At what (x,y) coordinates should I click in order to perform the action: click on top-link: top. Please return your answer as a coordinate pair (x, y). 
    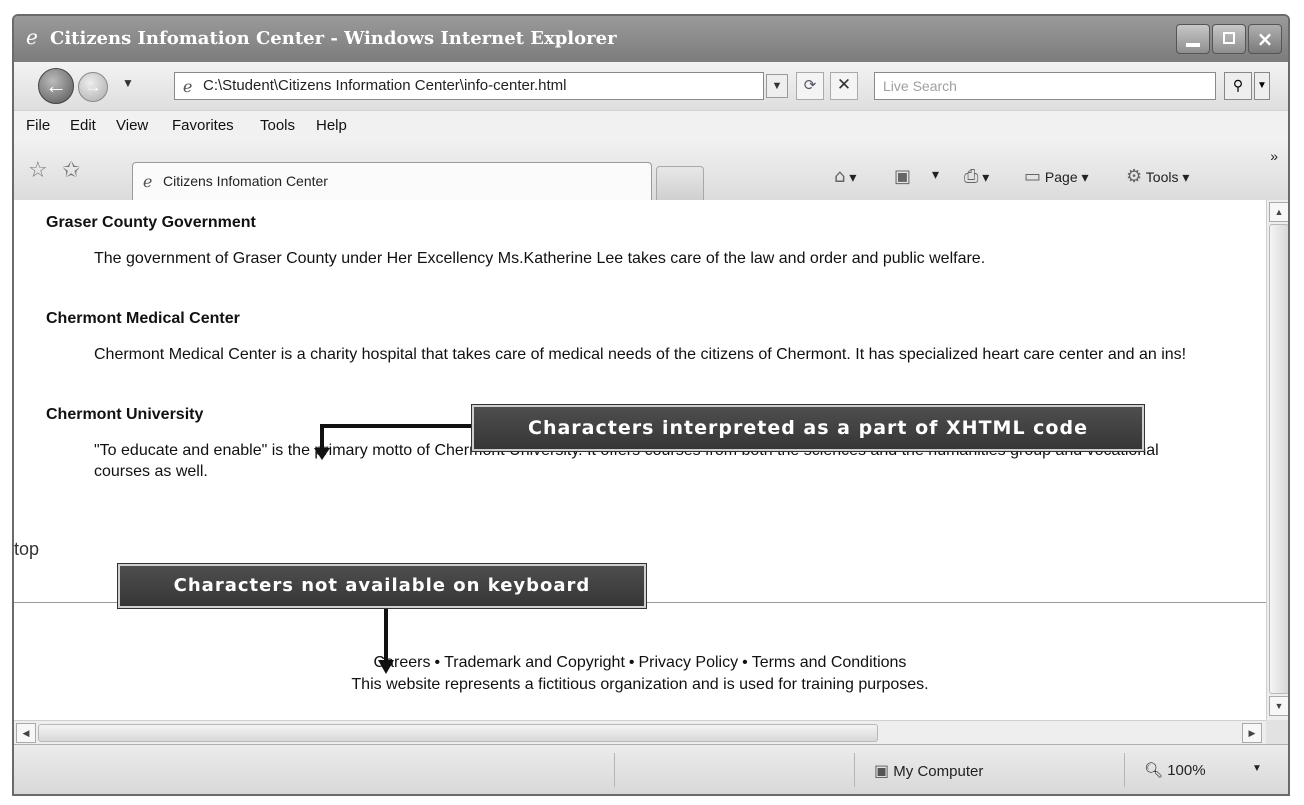
    Looking at the image, I should click on (26, 549).